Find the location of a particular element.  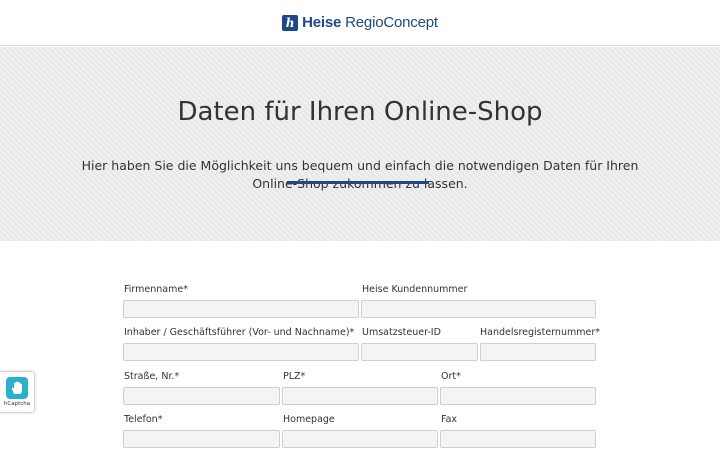

kundennummer-input is located at coordinates (478, 309).